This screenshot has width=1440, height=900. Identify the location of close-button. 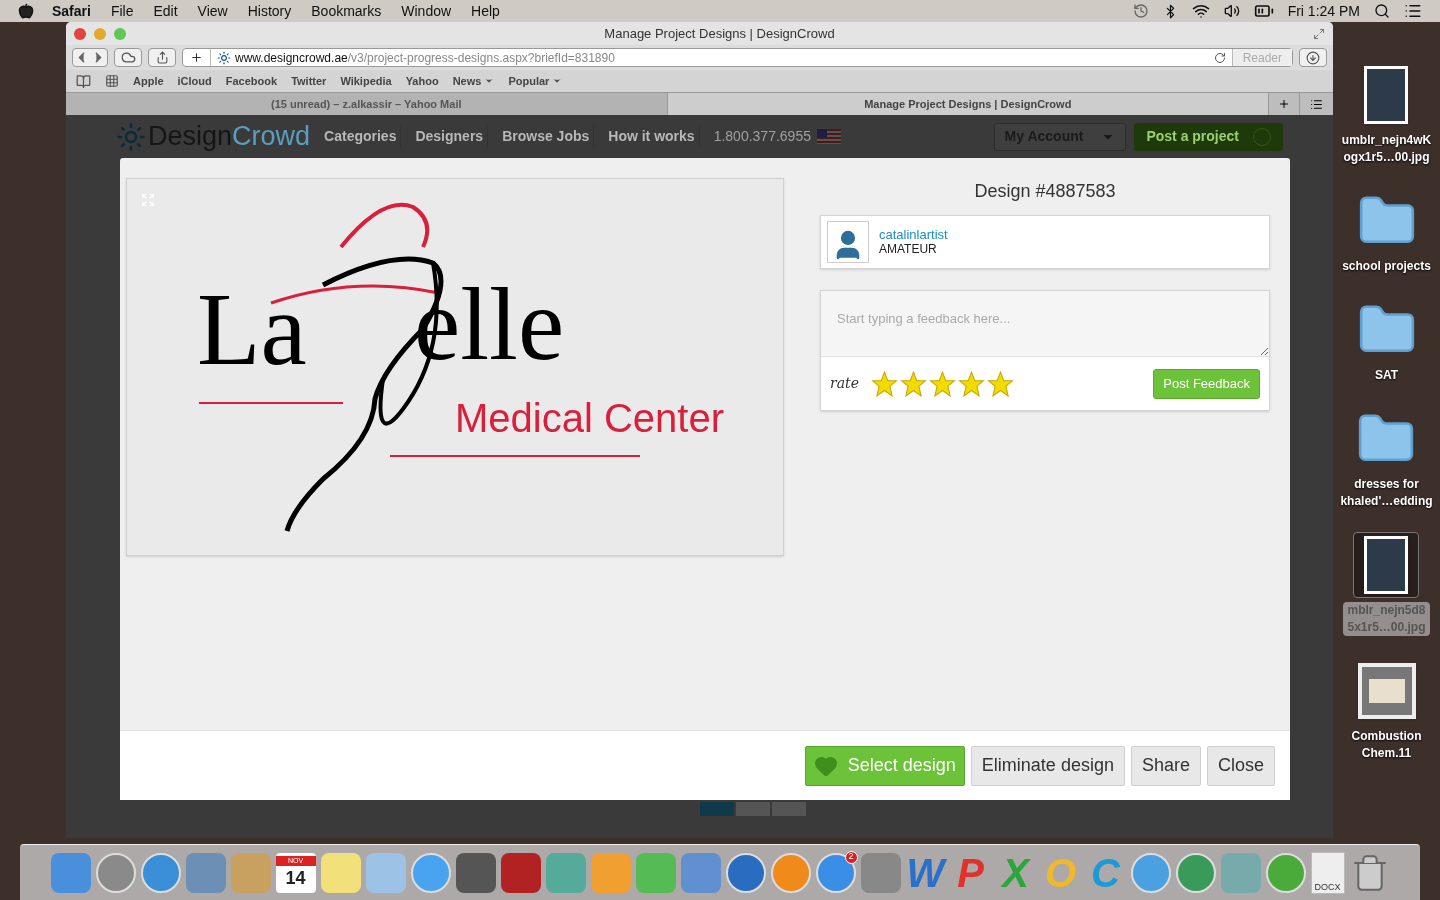
(80, 33).